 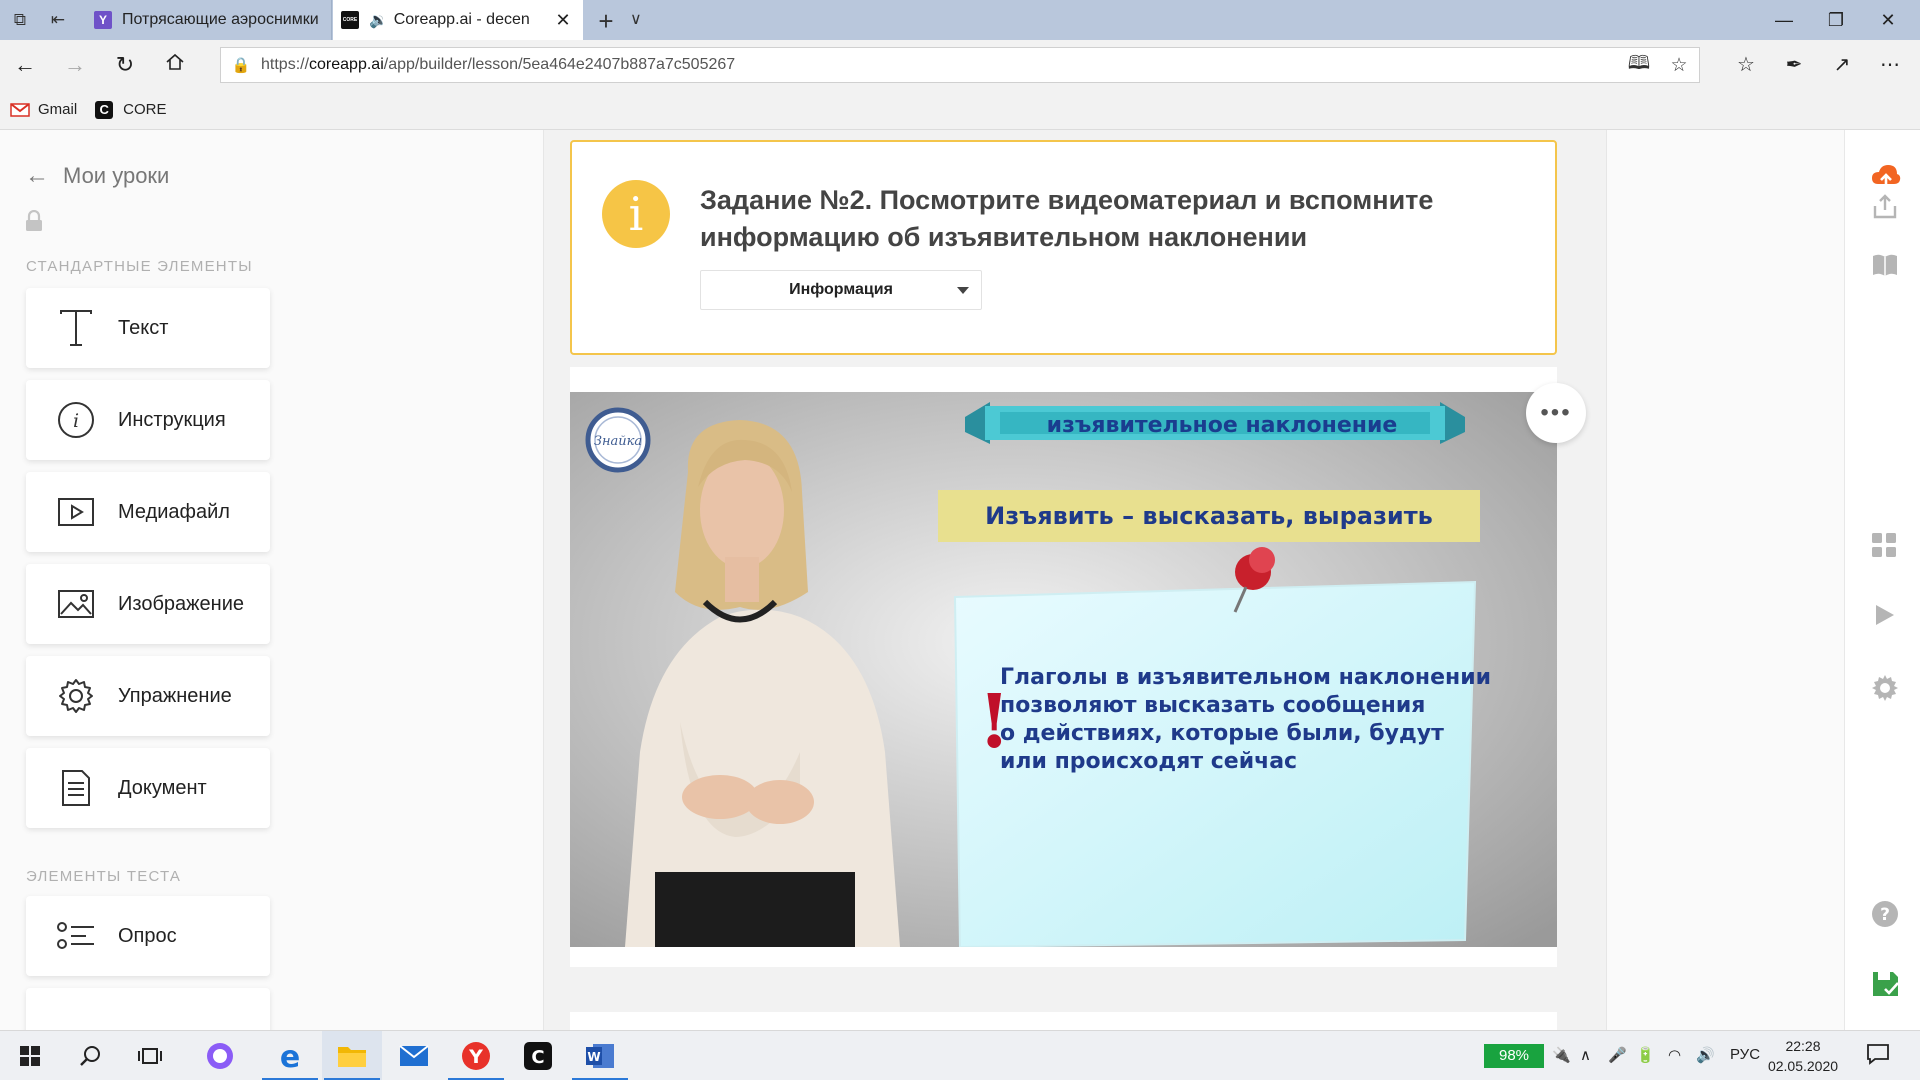 I want to click on image-icon, so click(x=76, y=604).